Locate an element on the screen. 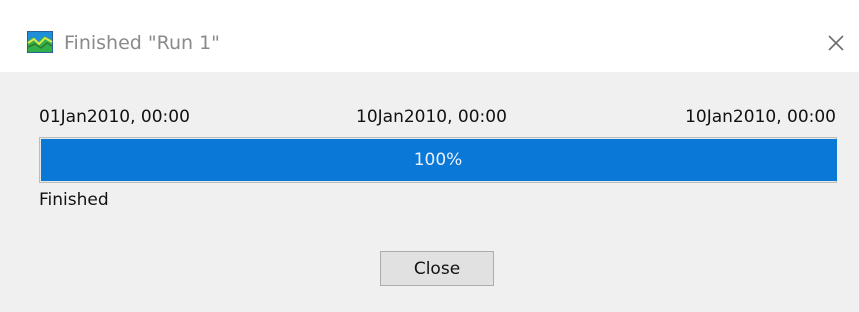 The image size is (859, 312). status-text: Finished is located at coordinates (74, 200).